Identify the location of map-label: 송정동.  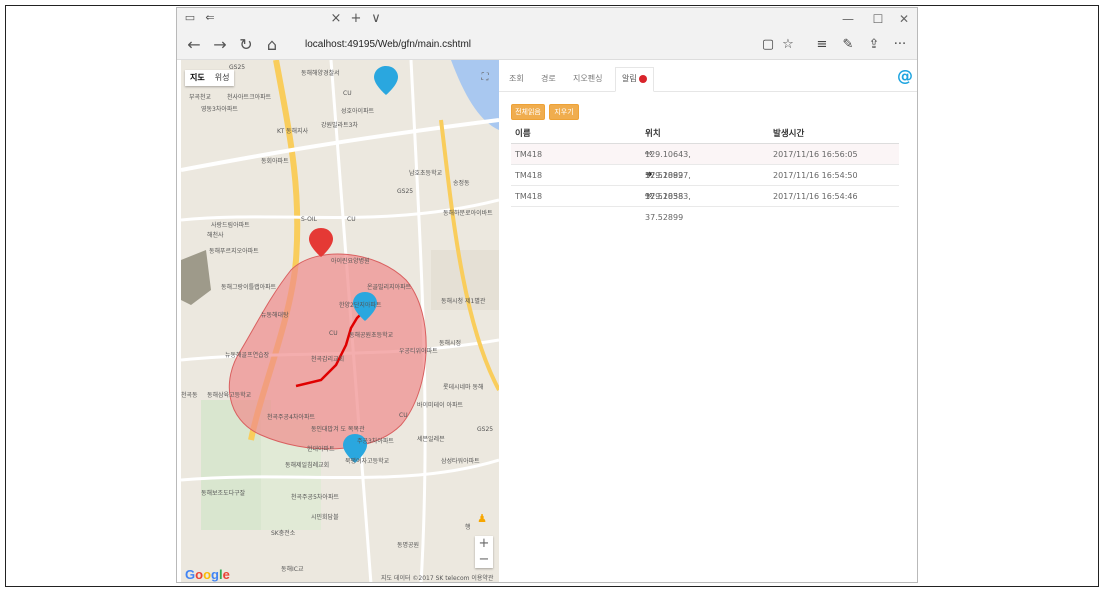
(461, 183).